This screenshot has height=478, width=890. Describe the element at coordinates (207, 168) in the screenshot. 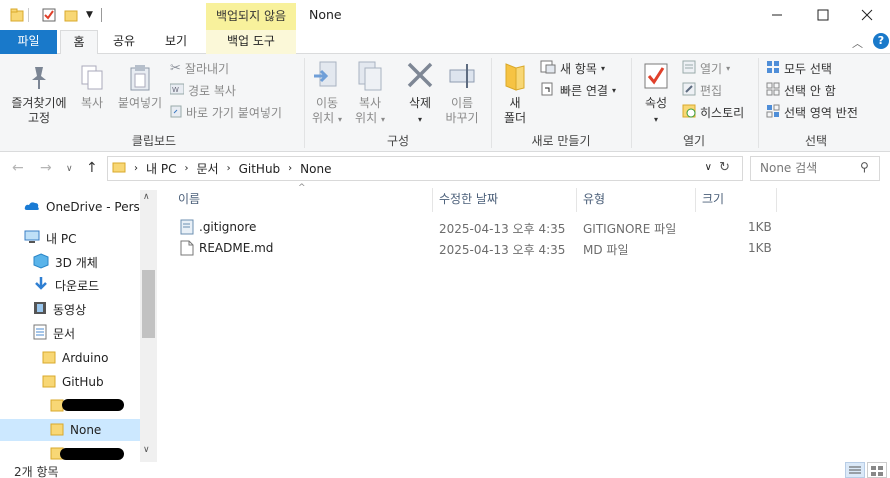

I see `breadcrumb-documents: 문서` at that location.